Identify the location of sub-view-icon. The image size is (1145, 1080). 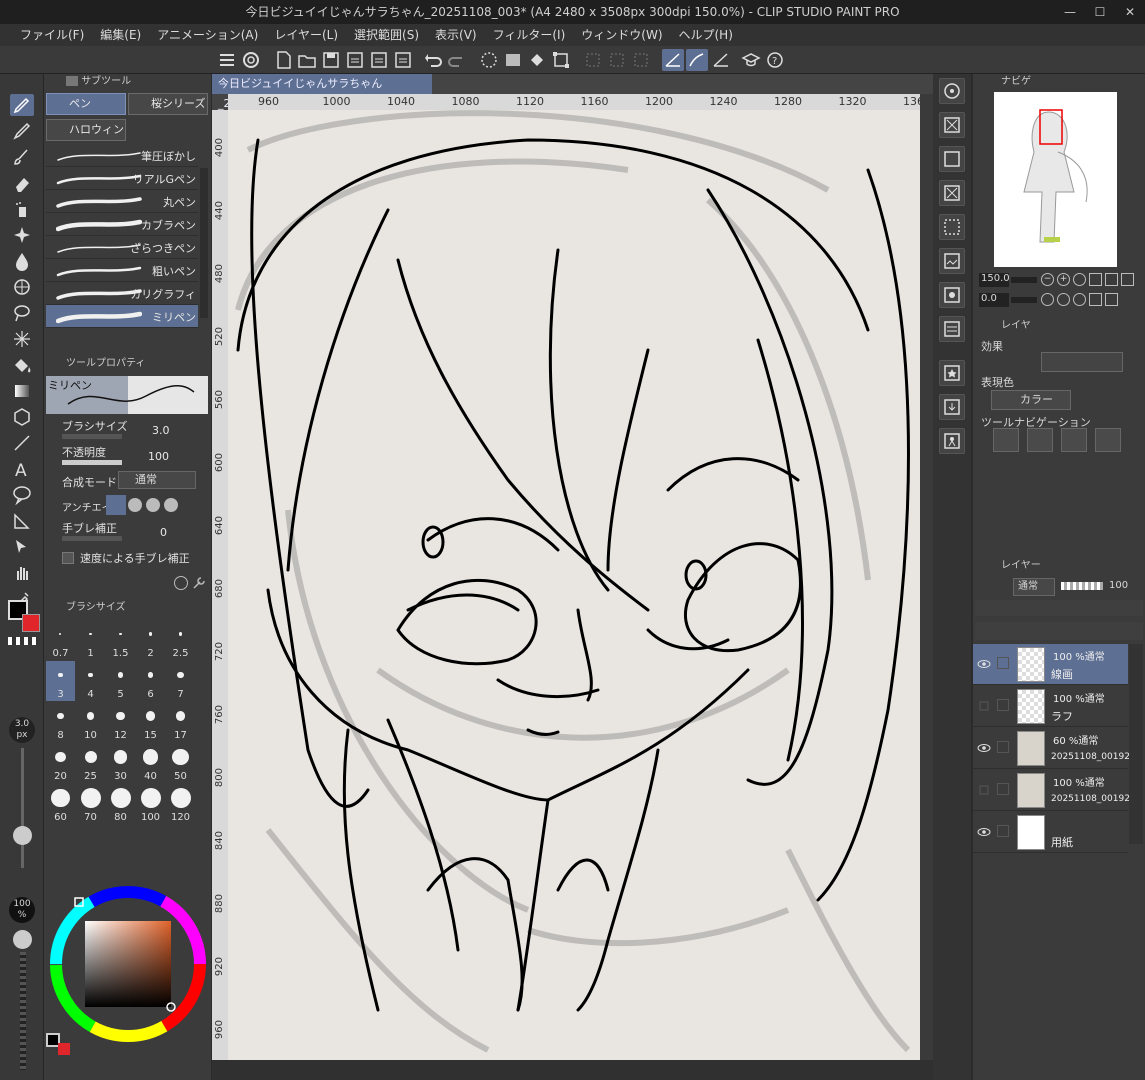
(952, 125).